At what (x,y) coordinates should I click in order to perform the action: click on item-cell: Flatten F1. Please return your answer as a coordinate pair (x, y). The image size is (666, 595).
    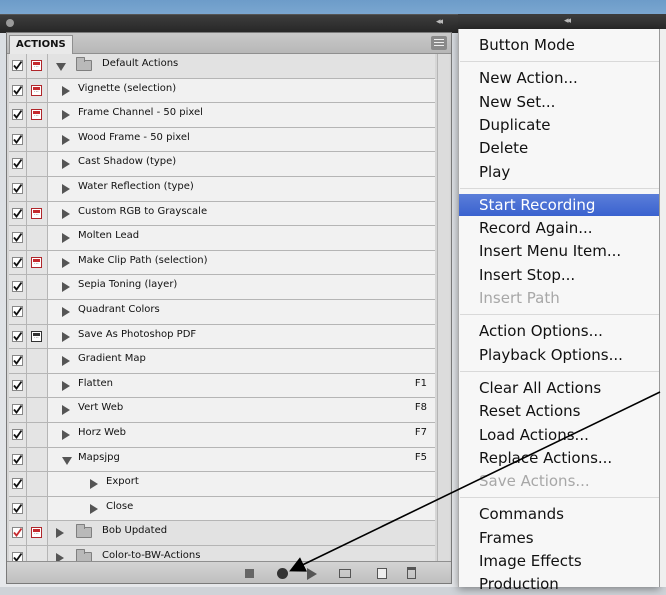
    Looking at the image, I should click on (241, 385).